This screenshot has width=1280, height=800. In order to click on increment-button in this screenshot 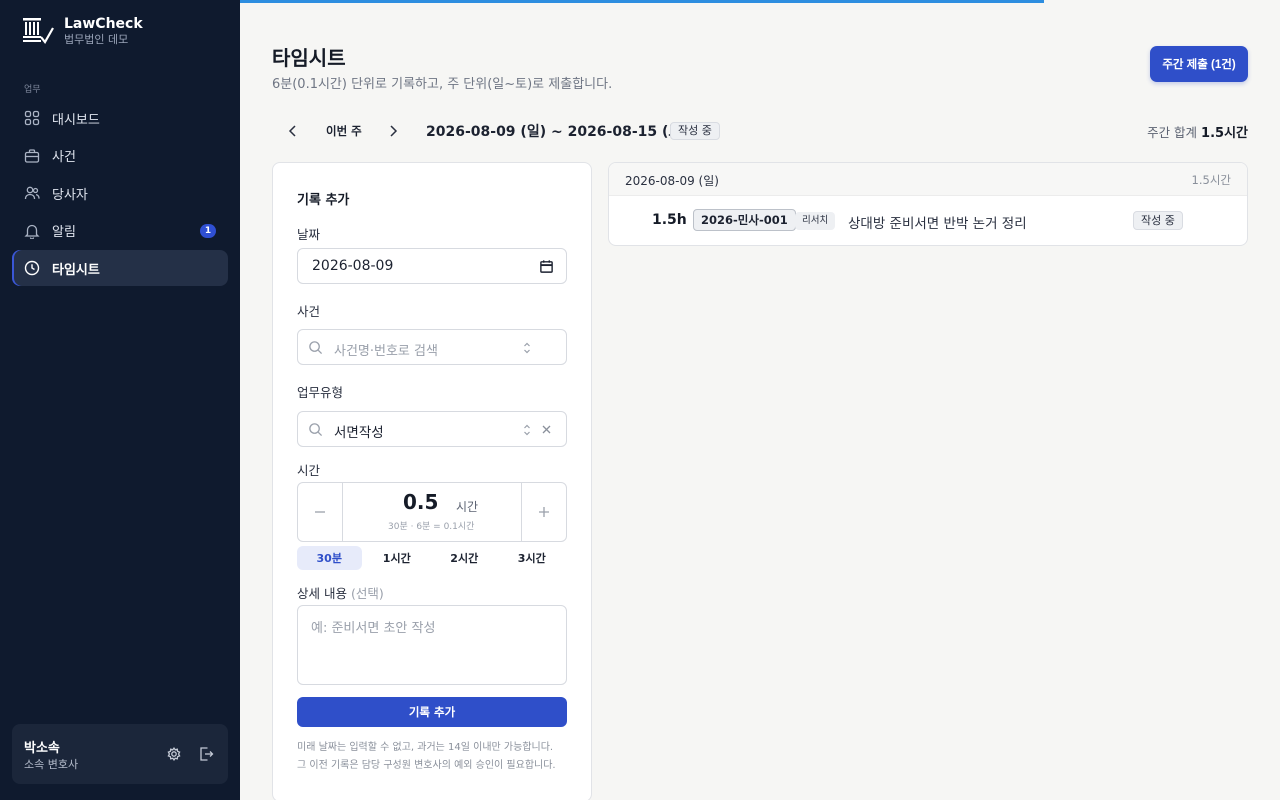, I will do `click(543, 512)`.